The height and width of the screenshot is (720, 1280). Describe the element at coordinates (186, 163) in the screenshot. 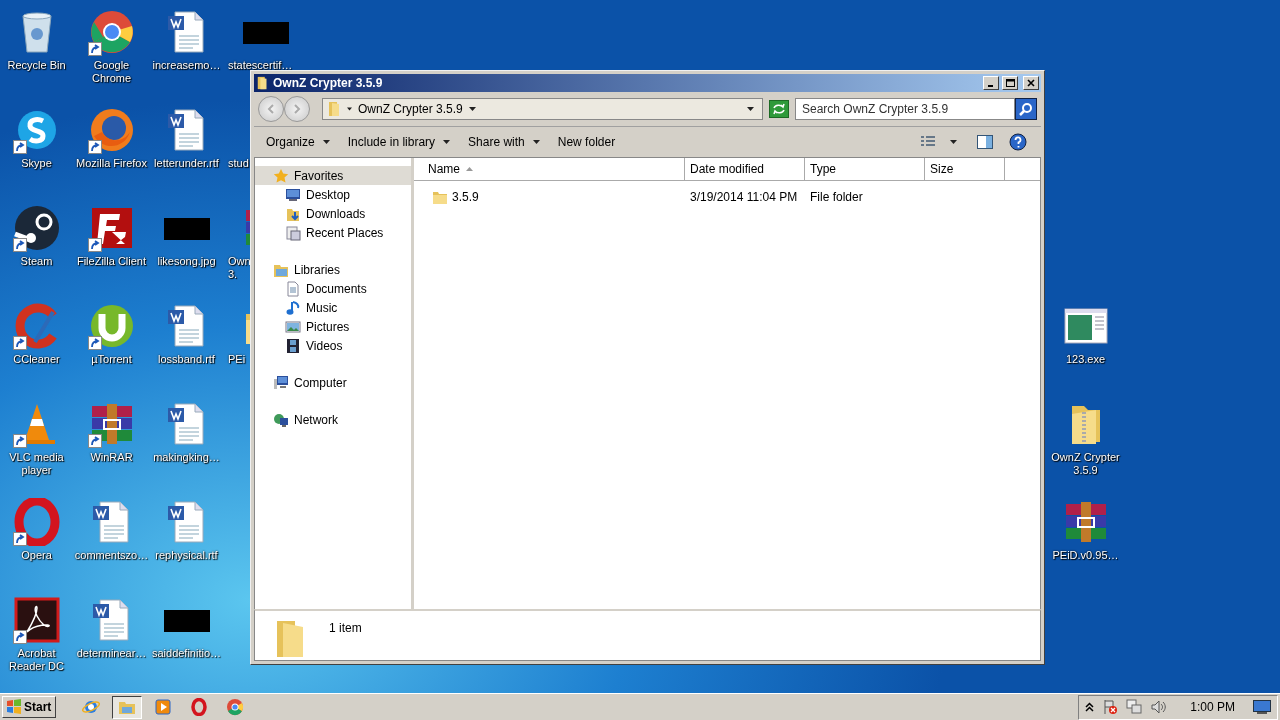

I see `icon-label: letterunder.rtf` at that location.